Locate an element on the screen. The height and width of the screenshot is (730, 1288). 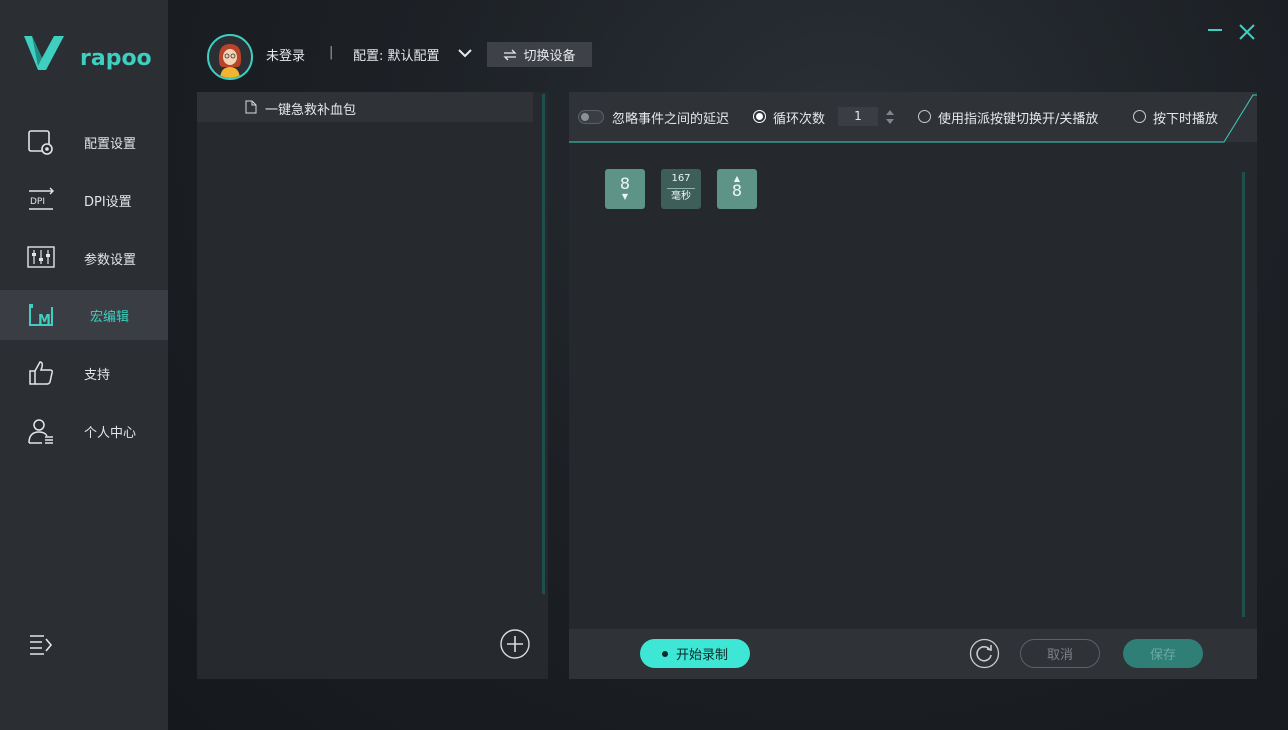
dpi-icon: DPI is located at coordinates (41, 198).